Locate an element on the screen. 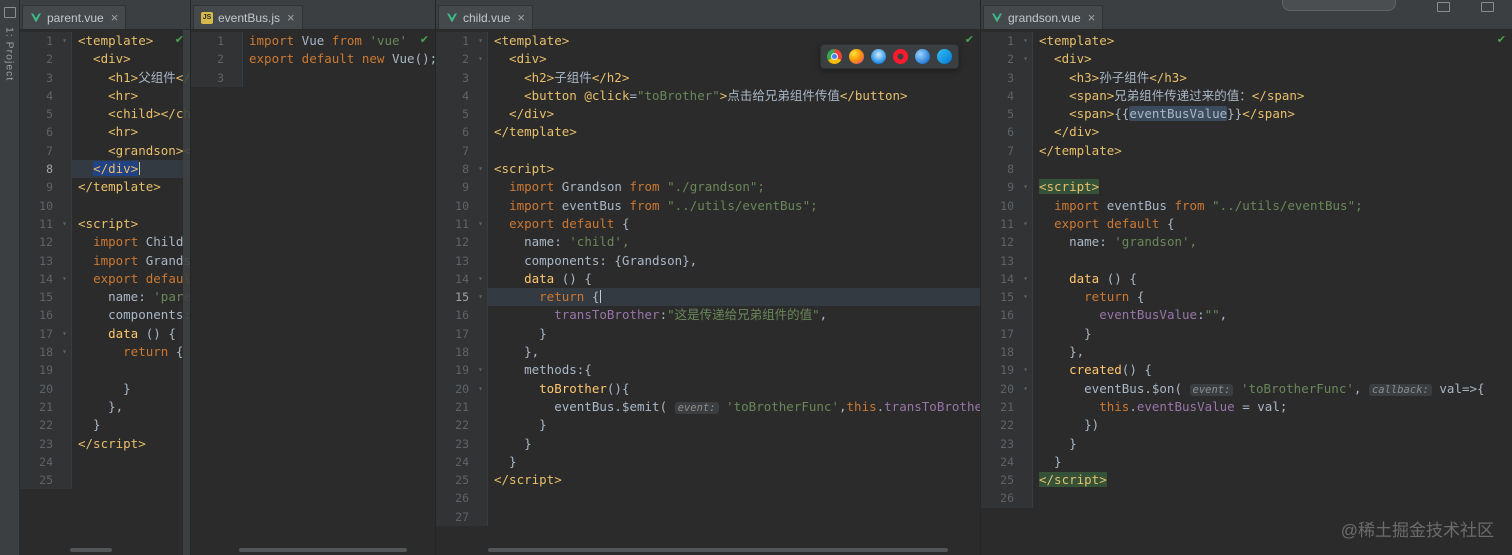 This screenshot has height=555, width=1512. code-line: 24 is located at coordinates (105, 462).